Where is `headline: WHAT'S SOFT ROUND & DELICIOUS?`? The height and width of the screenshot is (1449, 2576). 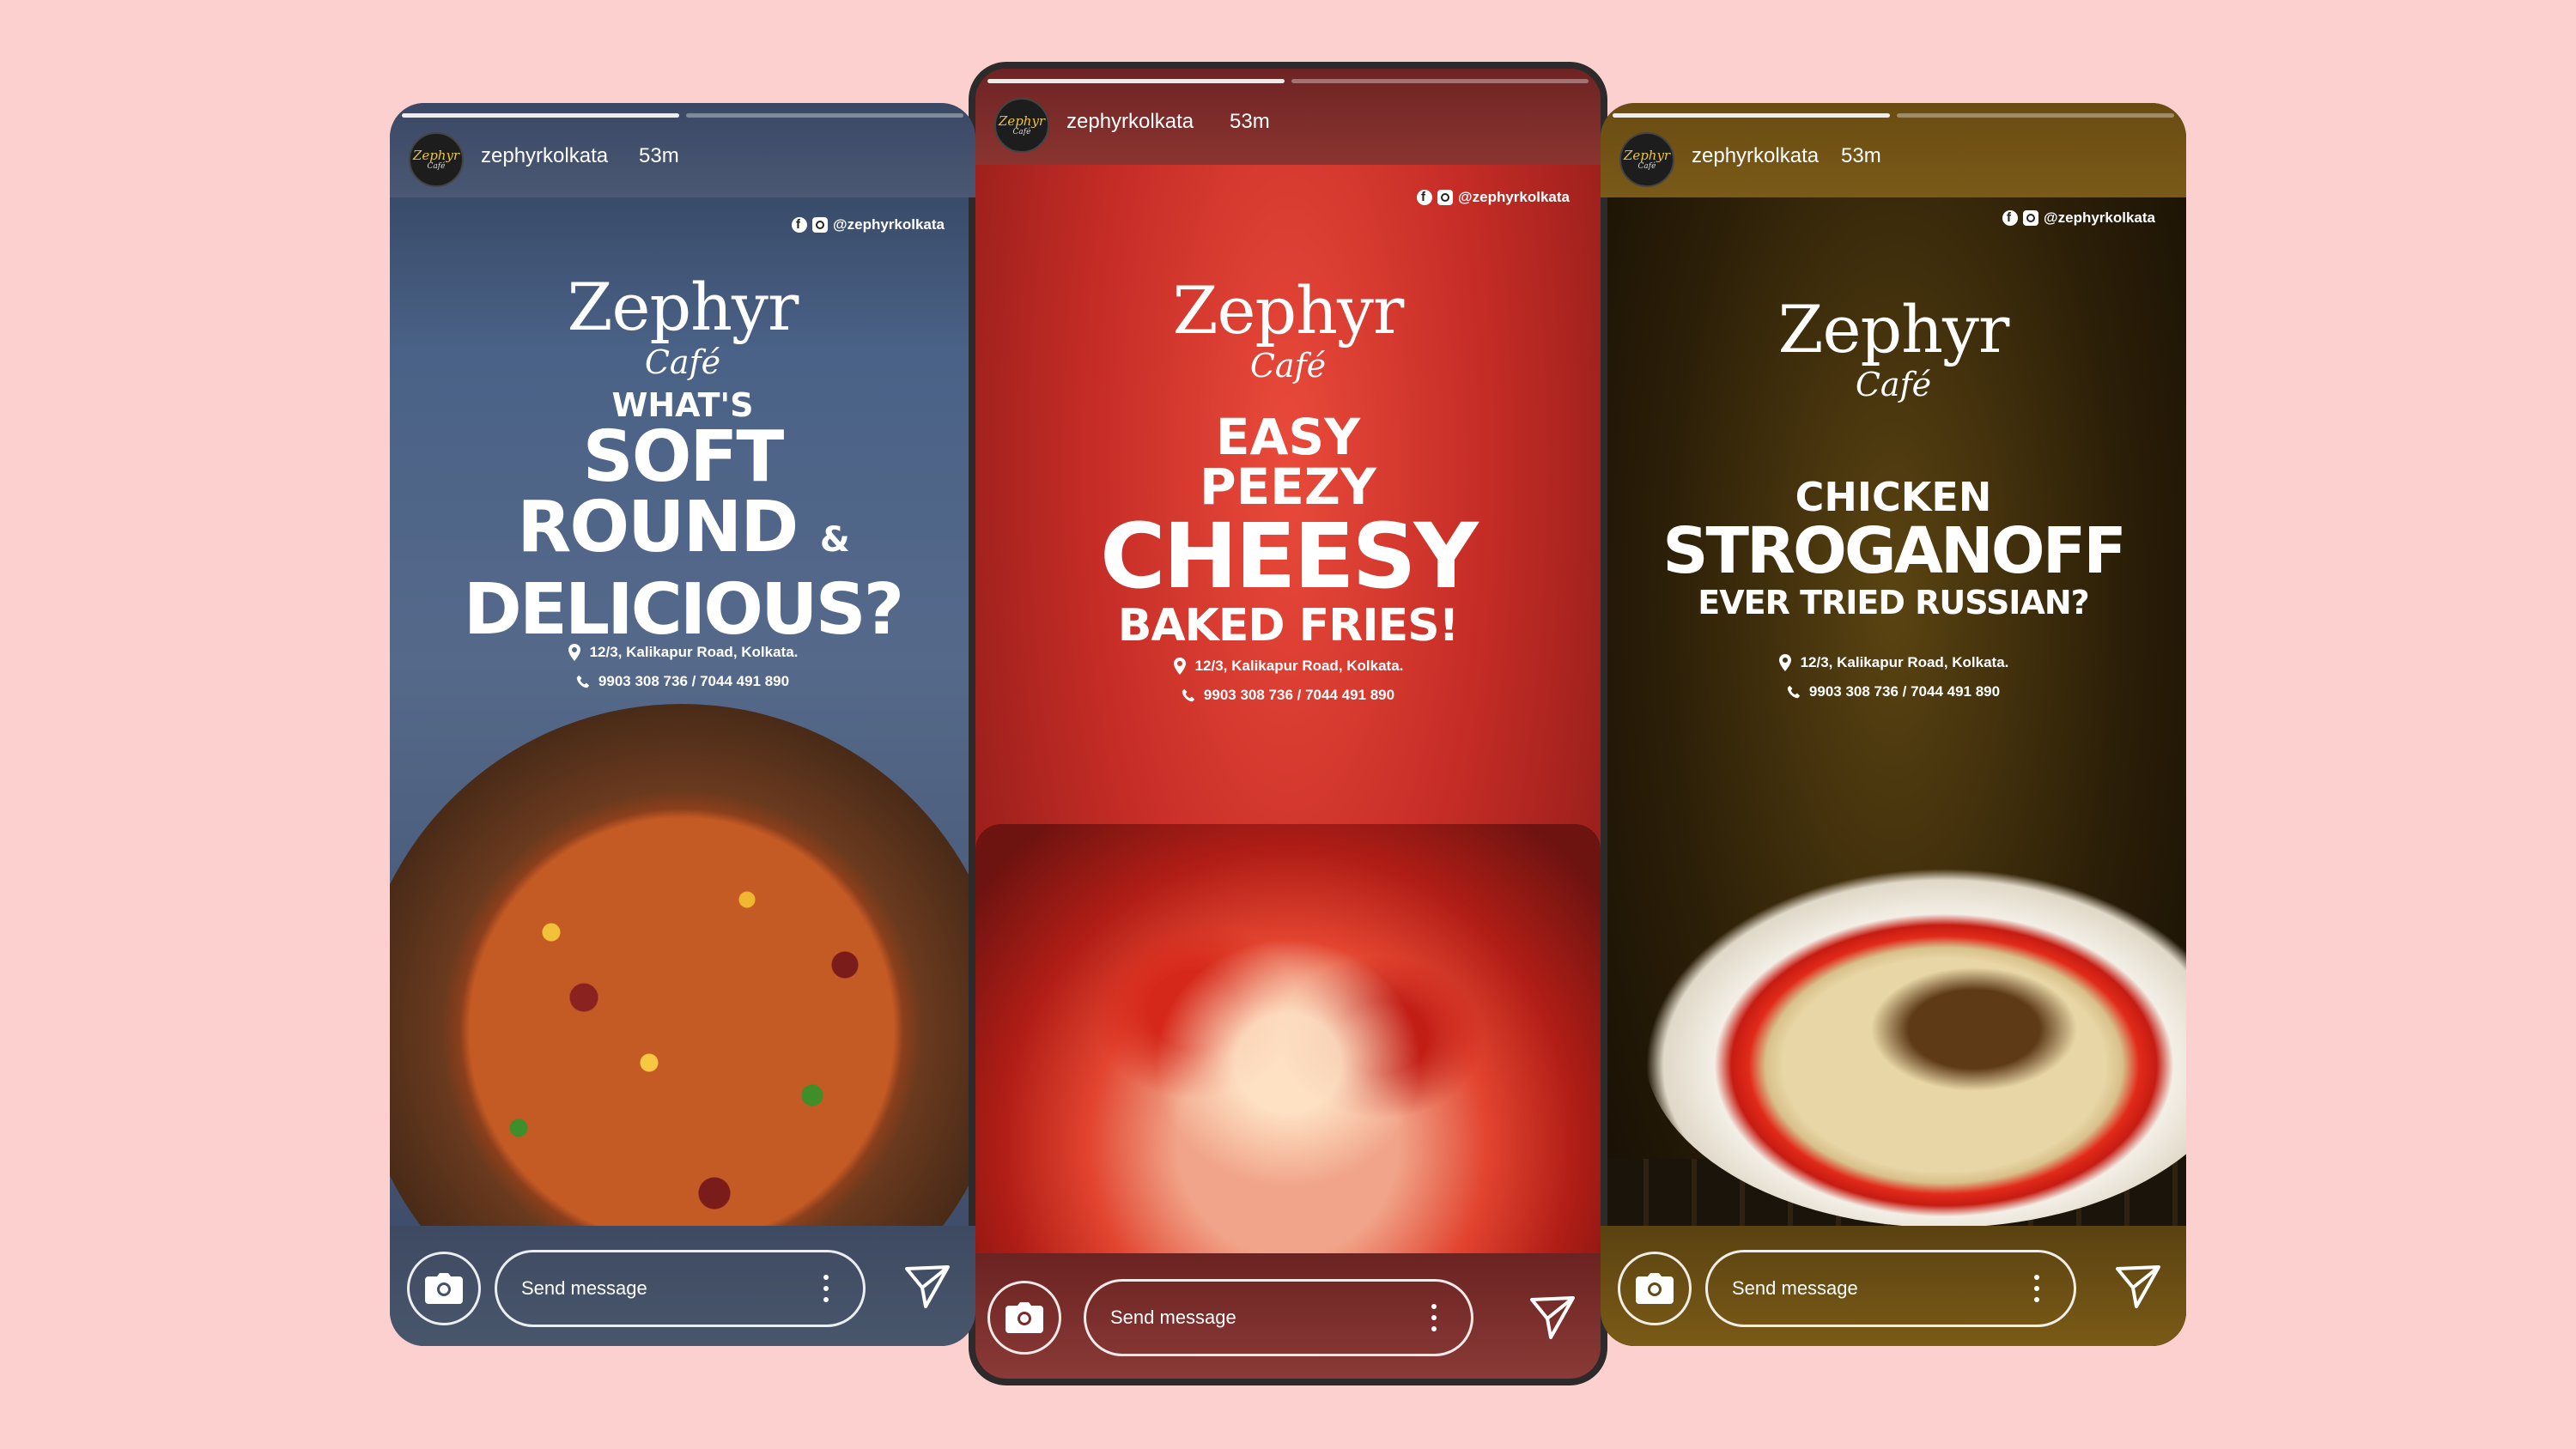 headline: WHAT'S SOFT ROUND & DELICIOUS? is located at coordinates (682, 517).